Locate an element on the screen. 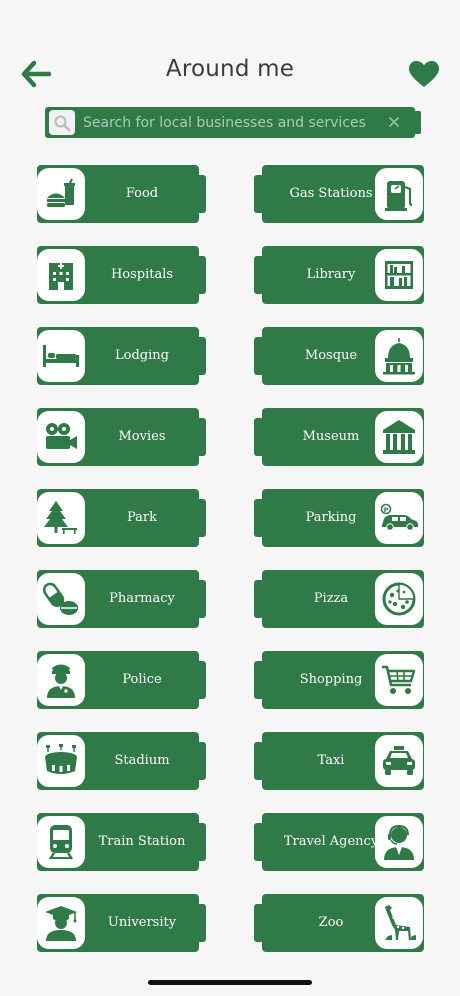  food-icon is located at coordinates (61, 194).